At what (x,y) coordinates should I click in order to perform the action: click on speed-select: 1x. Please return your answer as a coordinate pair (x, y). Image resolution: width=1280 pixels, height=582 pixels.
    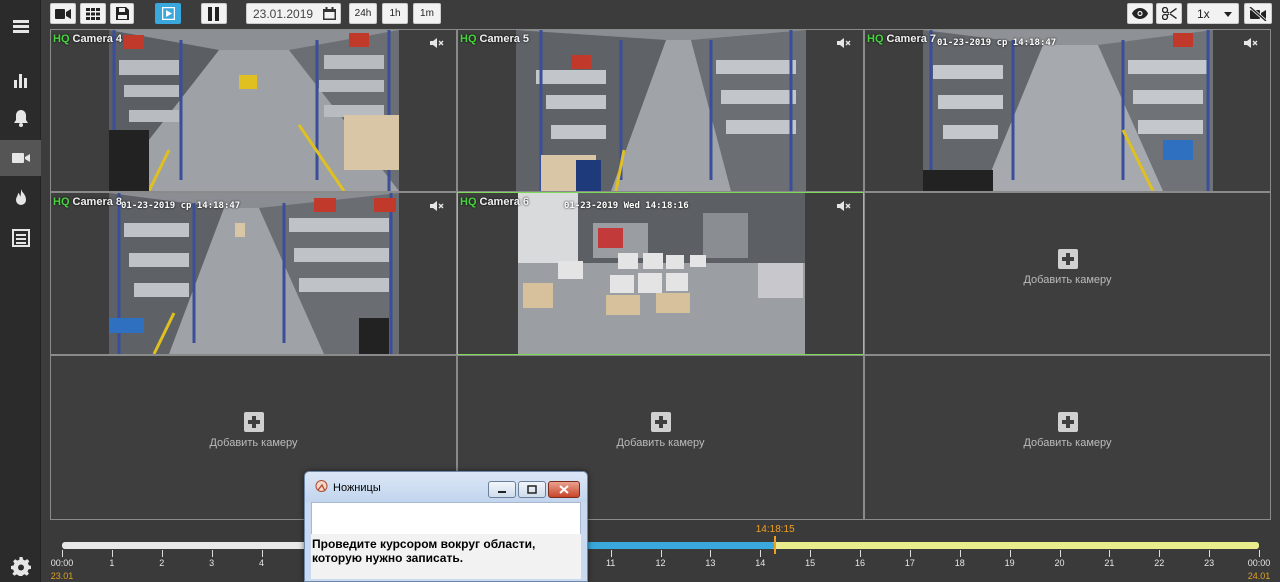
    Looking at the image, I should click on (1213, 13).